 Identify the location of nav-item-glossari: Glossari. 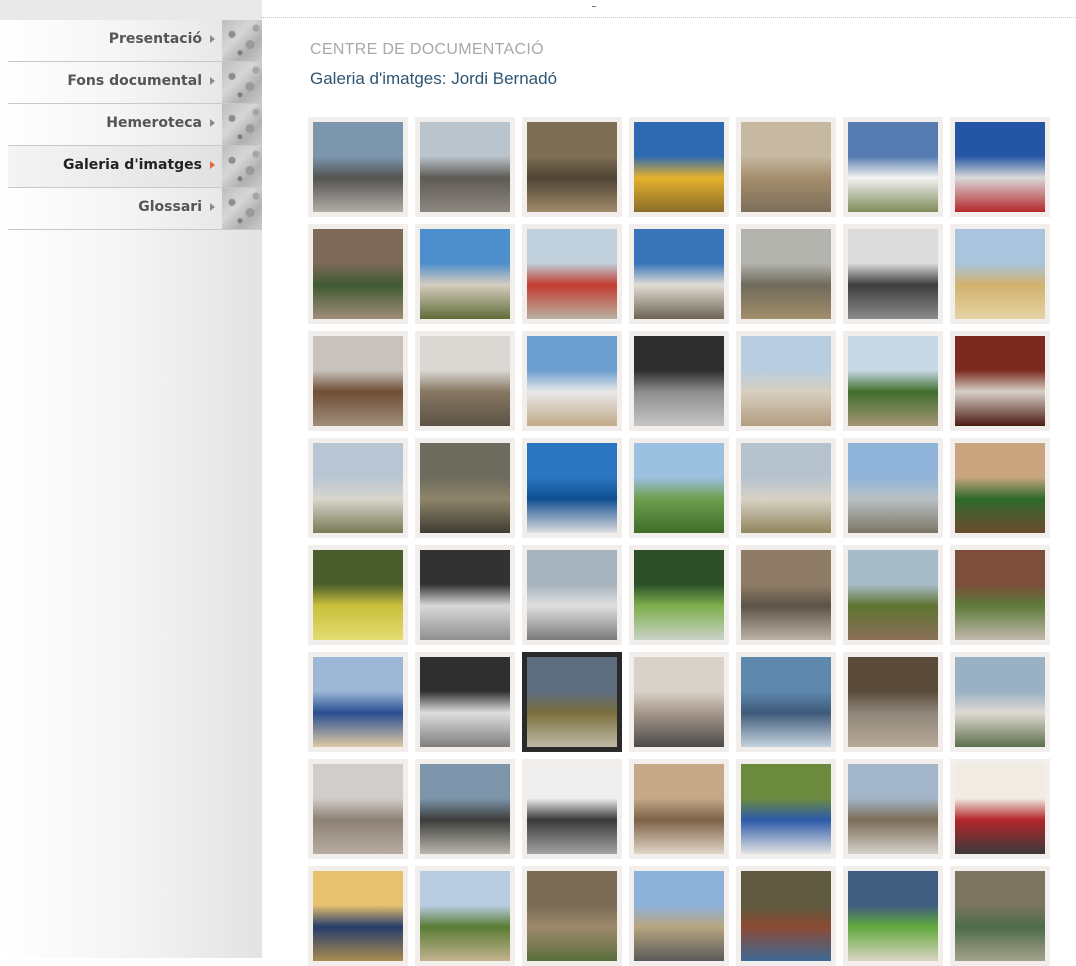
(135, 209).